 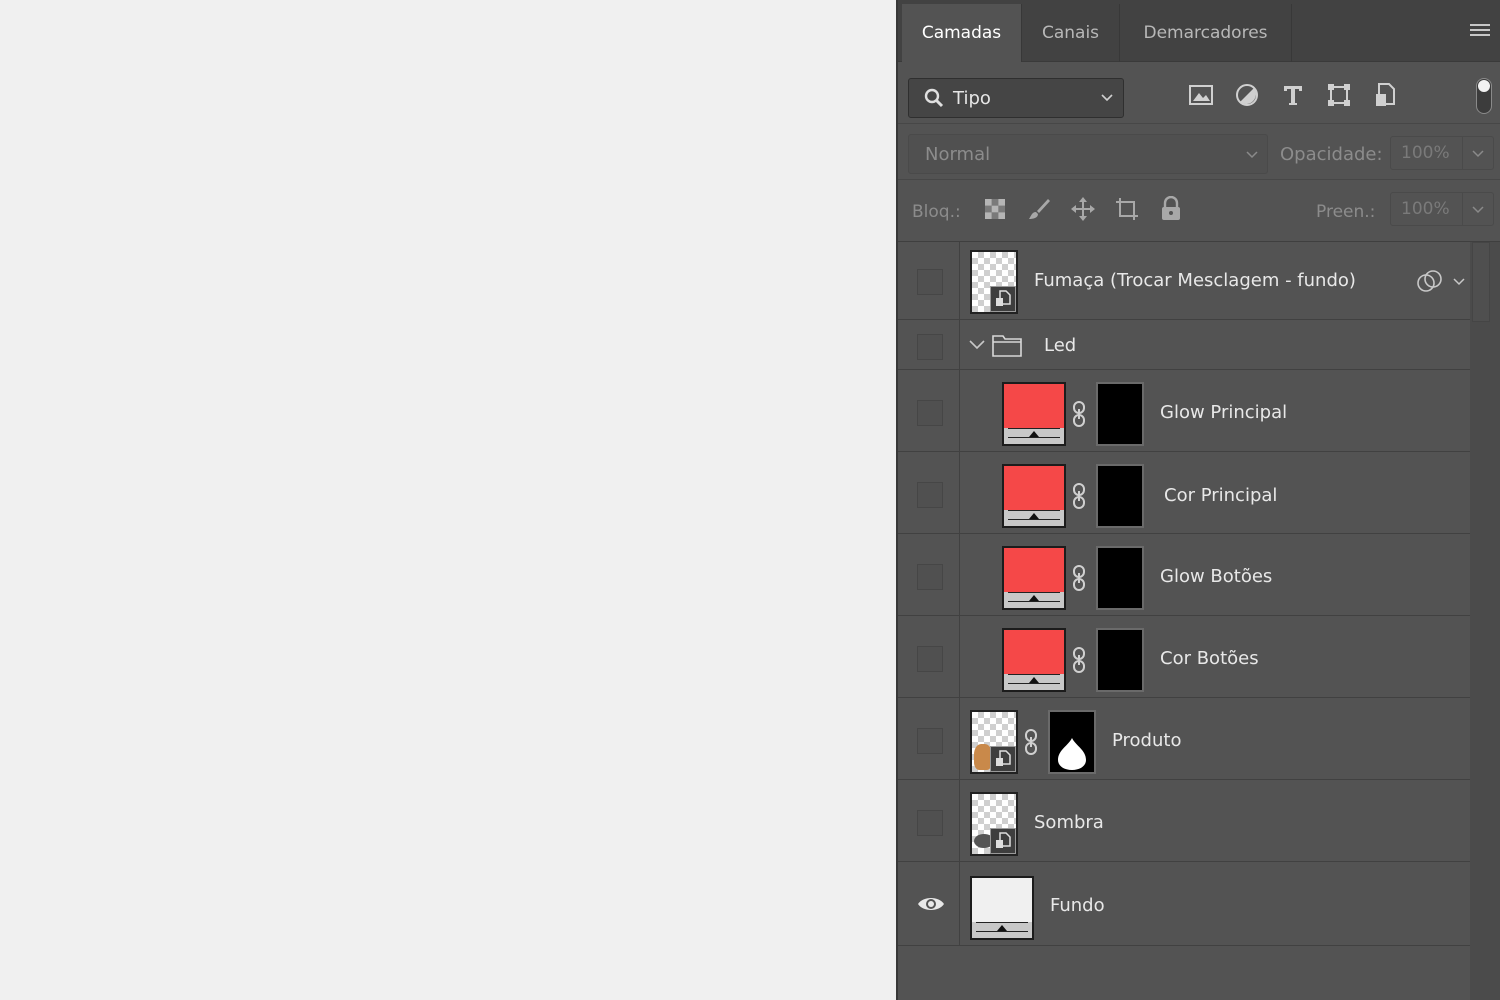 What do you see at coordinates (1184, 821) in the screenshot?
I see `layer-row-sombra: Sombra` at bounding box center [1184, 821].